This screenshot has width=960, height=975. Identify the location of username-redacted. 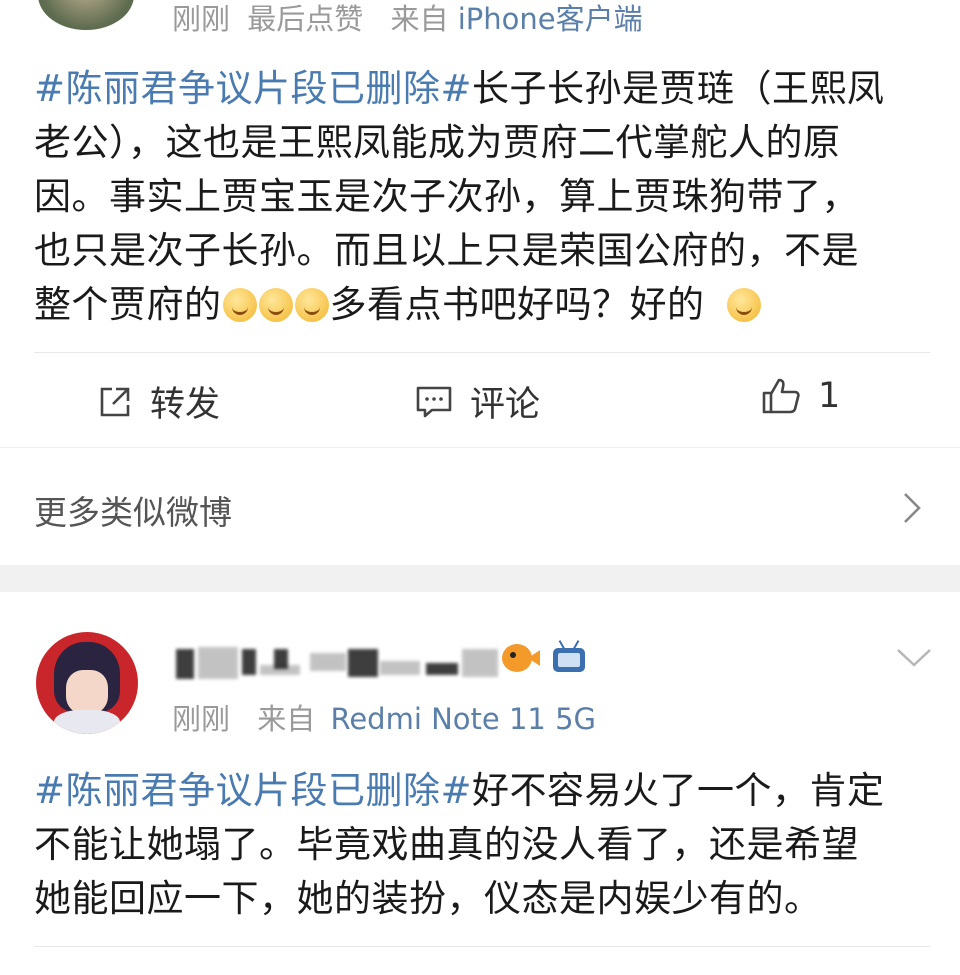
(340, 663).